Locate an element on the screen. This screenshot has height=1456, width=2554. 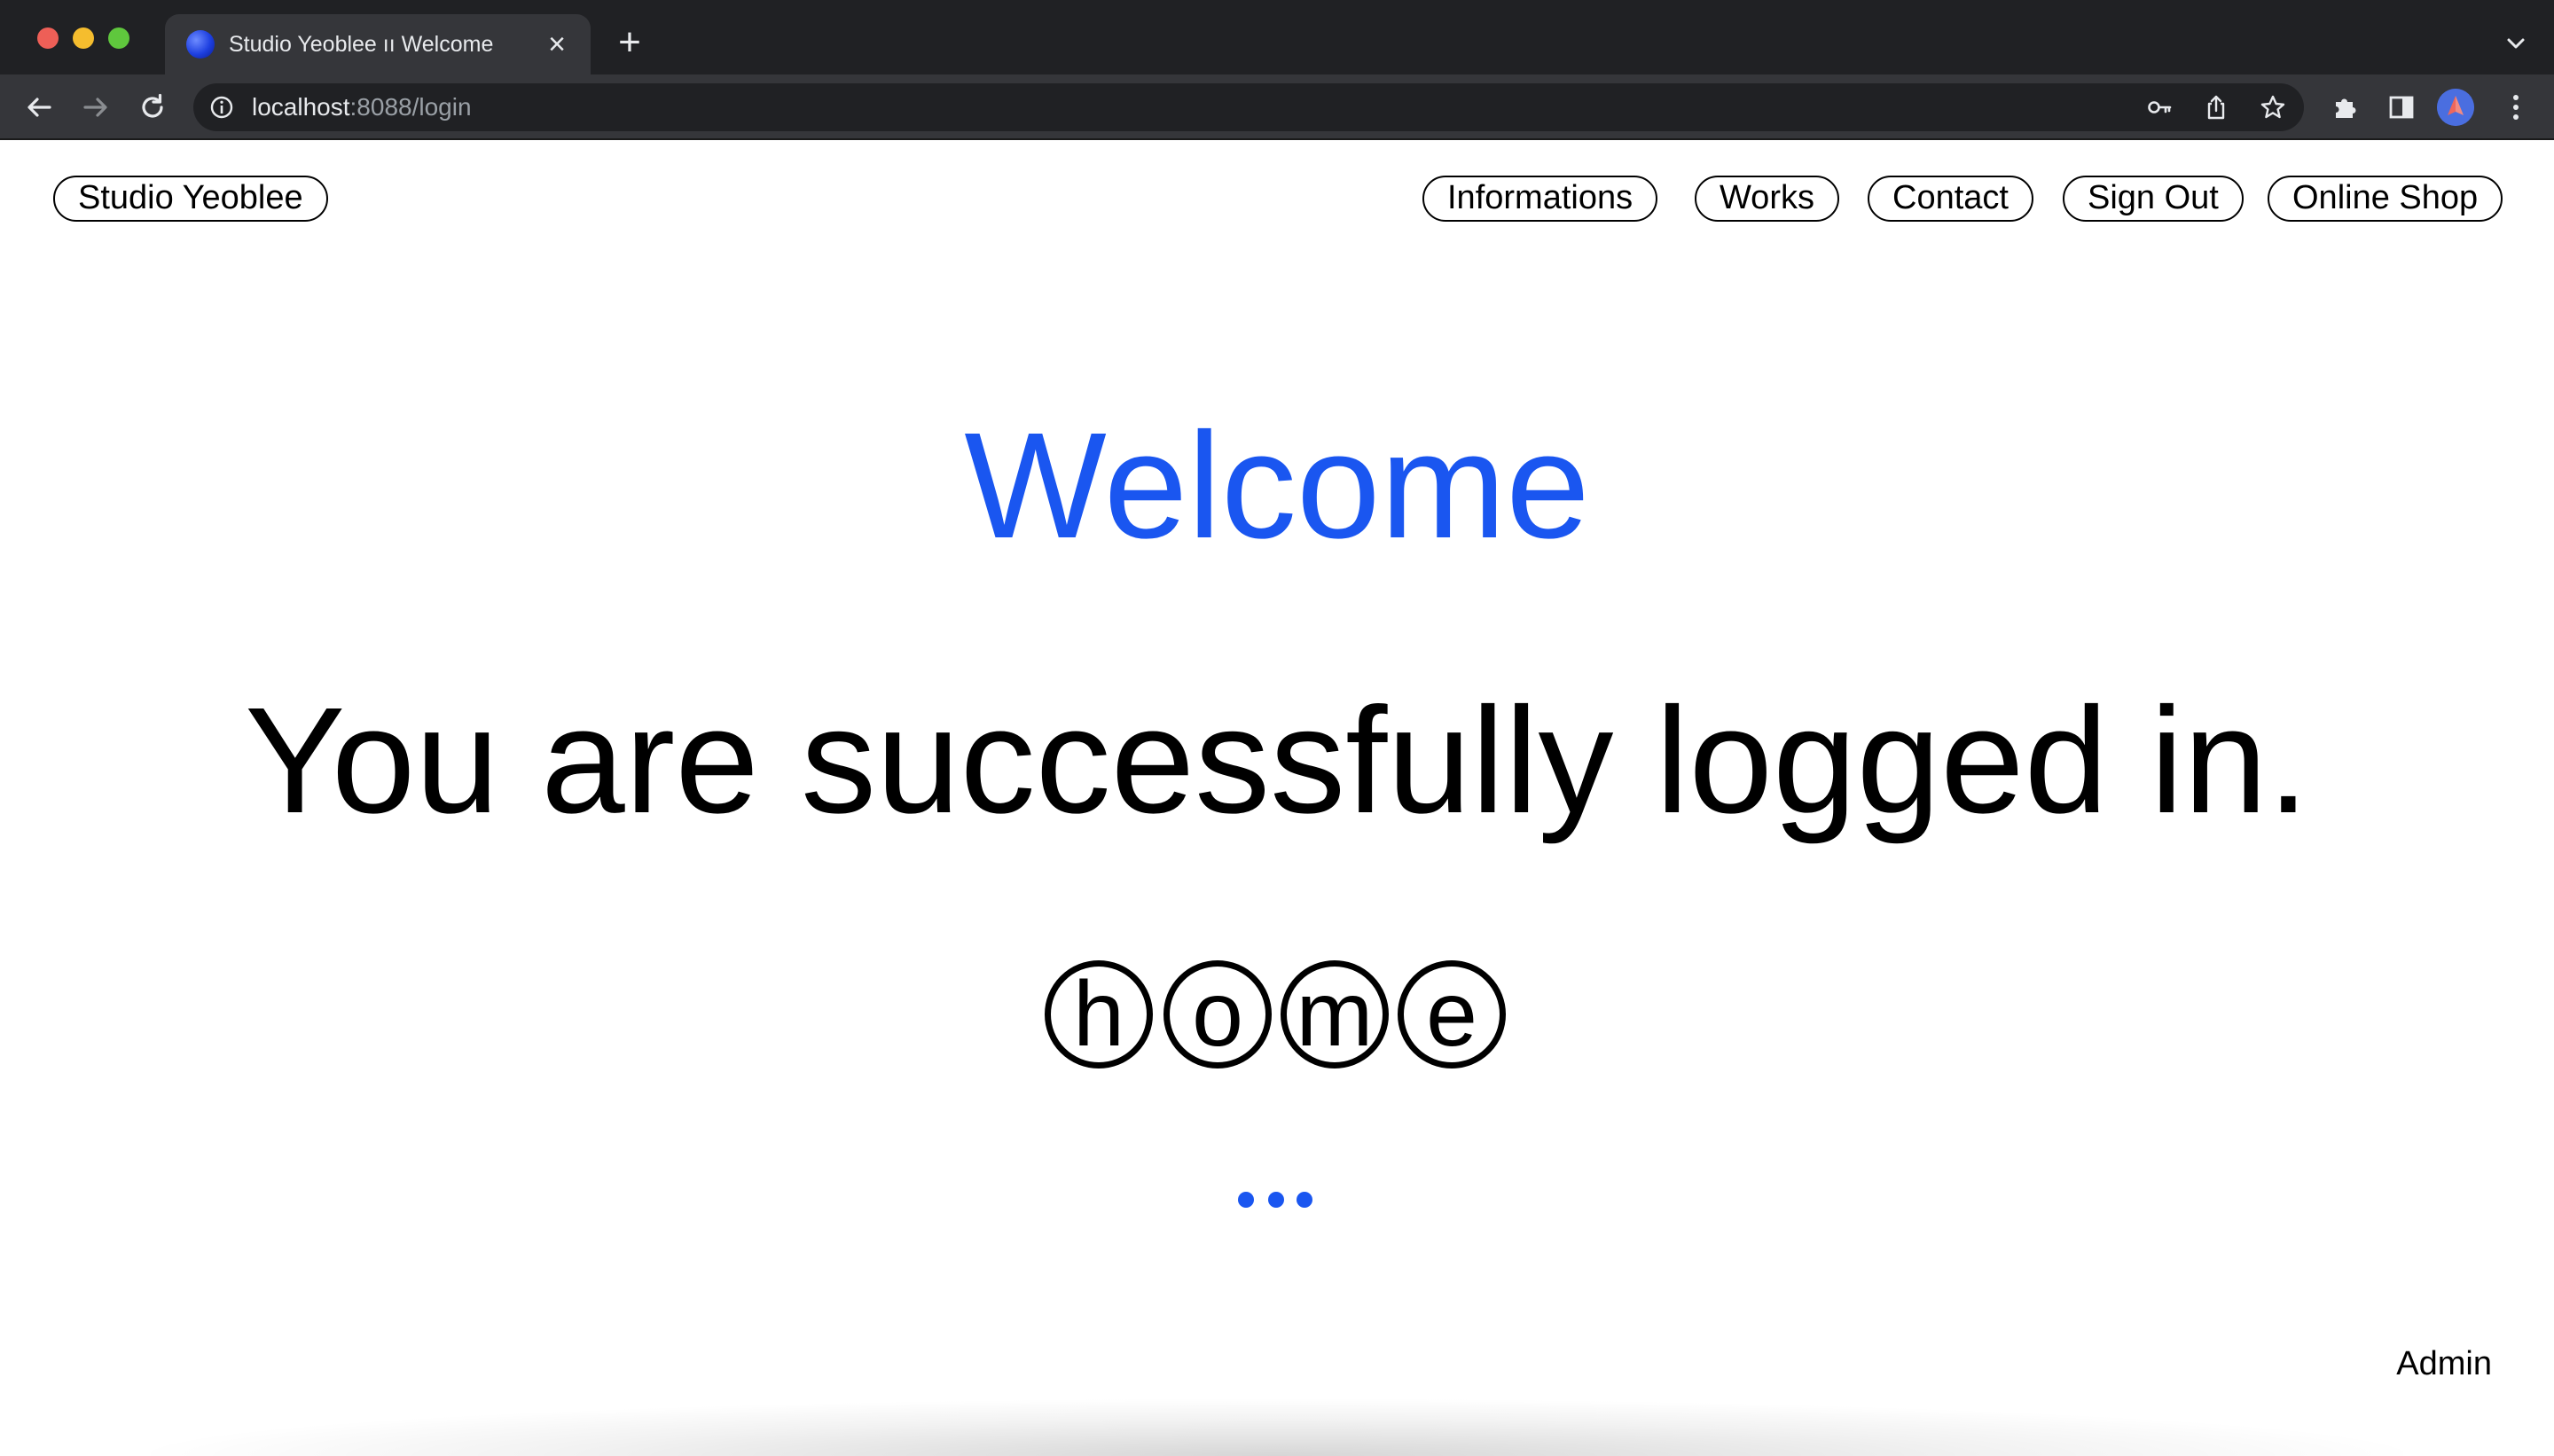
welcome-heading: Welcome is located at coordinates (1277, 486).